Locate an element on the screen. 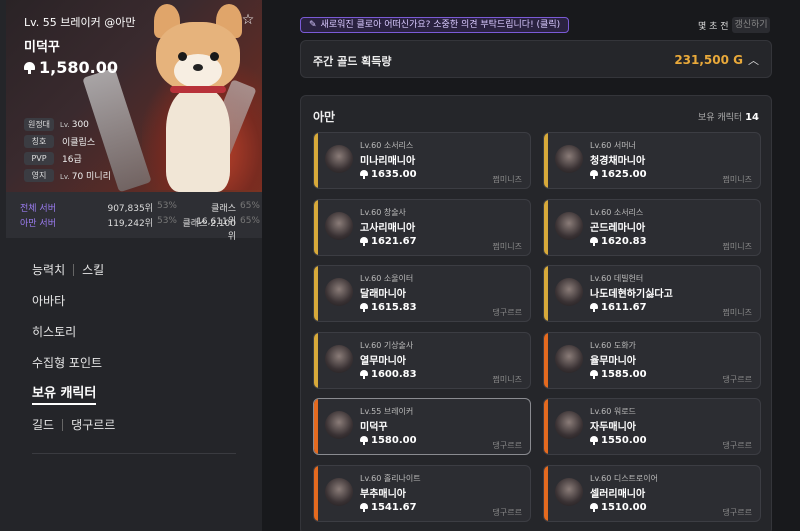  character-card: Lv.60 소울이터 달래마니아 1615.83 댕구르르 is located at coordinates (422, 293).